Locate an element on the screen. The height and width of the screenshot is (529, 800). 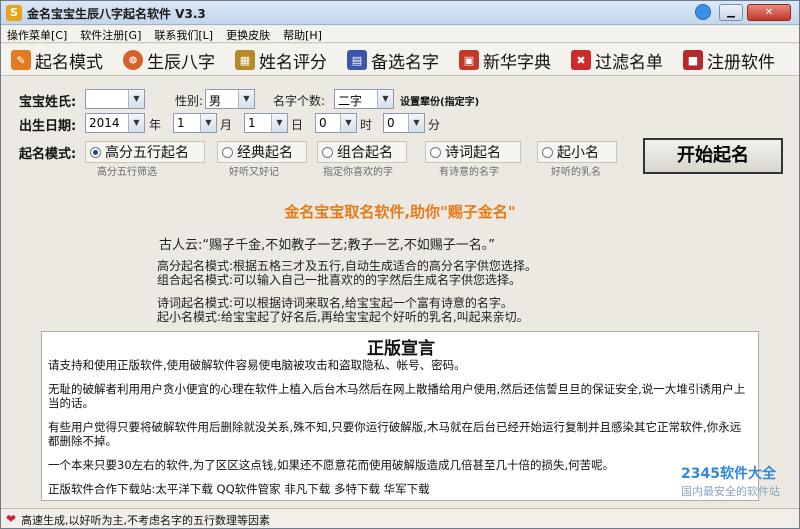
partner-sites: 正版软件合作下载站:太平洋下载 QQ软件管家 非凡下载 多特下载 华军下载 is located at coordinates (400, 489).